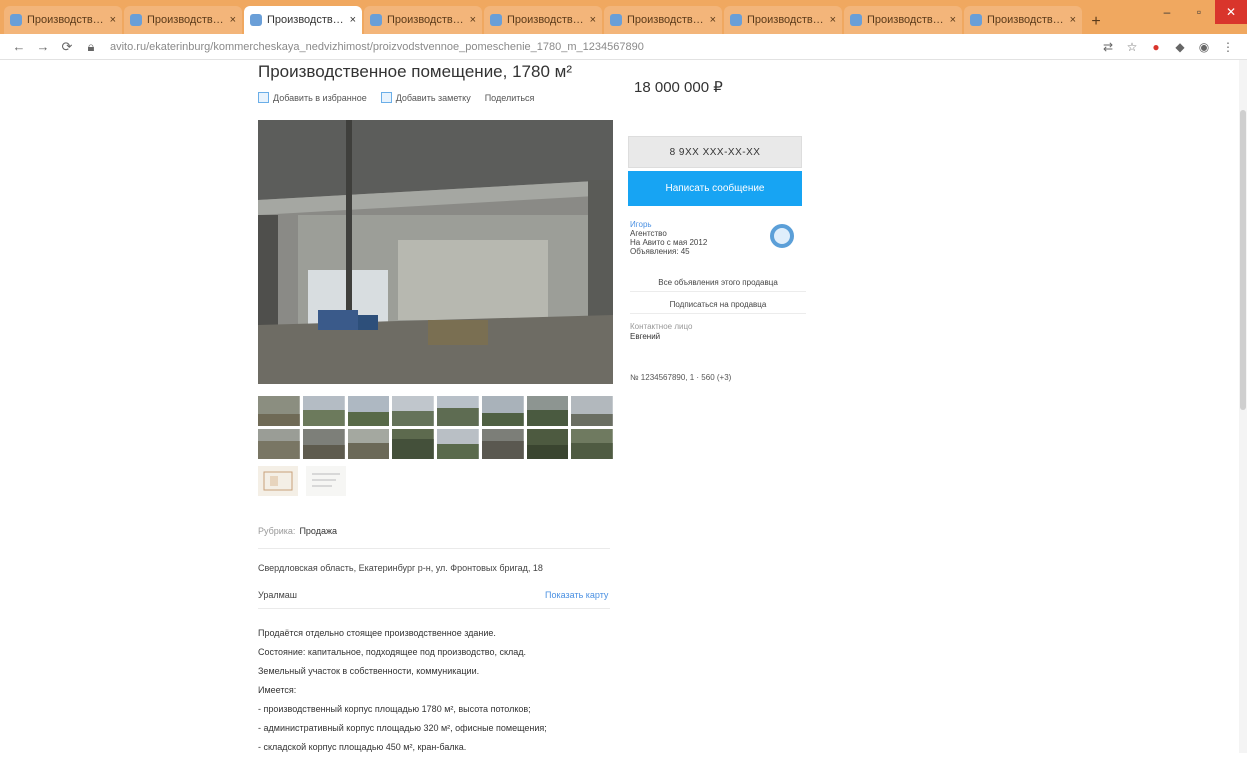 The height and width of the screenshot is (757, 1247). I want to click on price: 18 000 000 ₽, so click(678, 87).